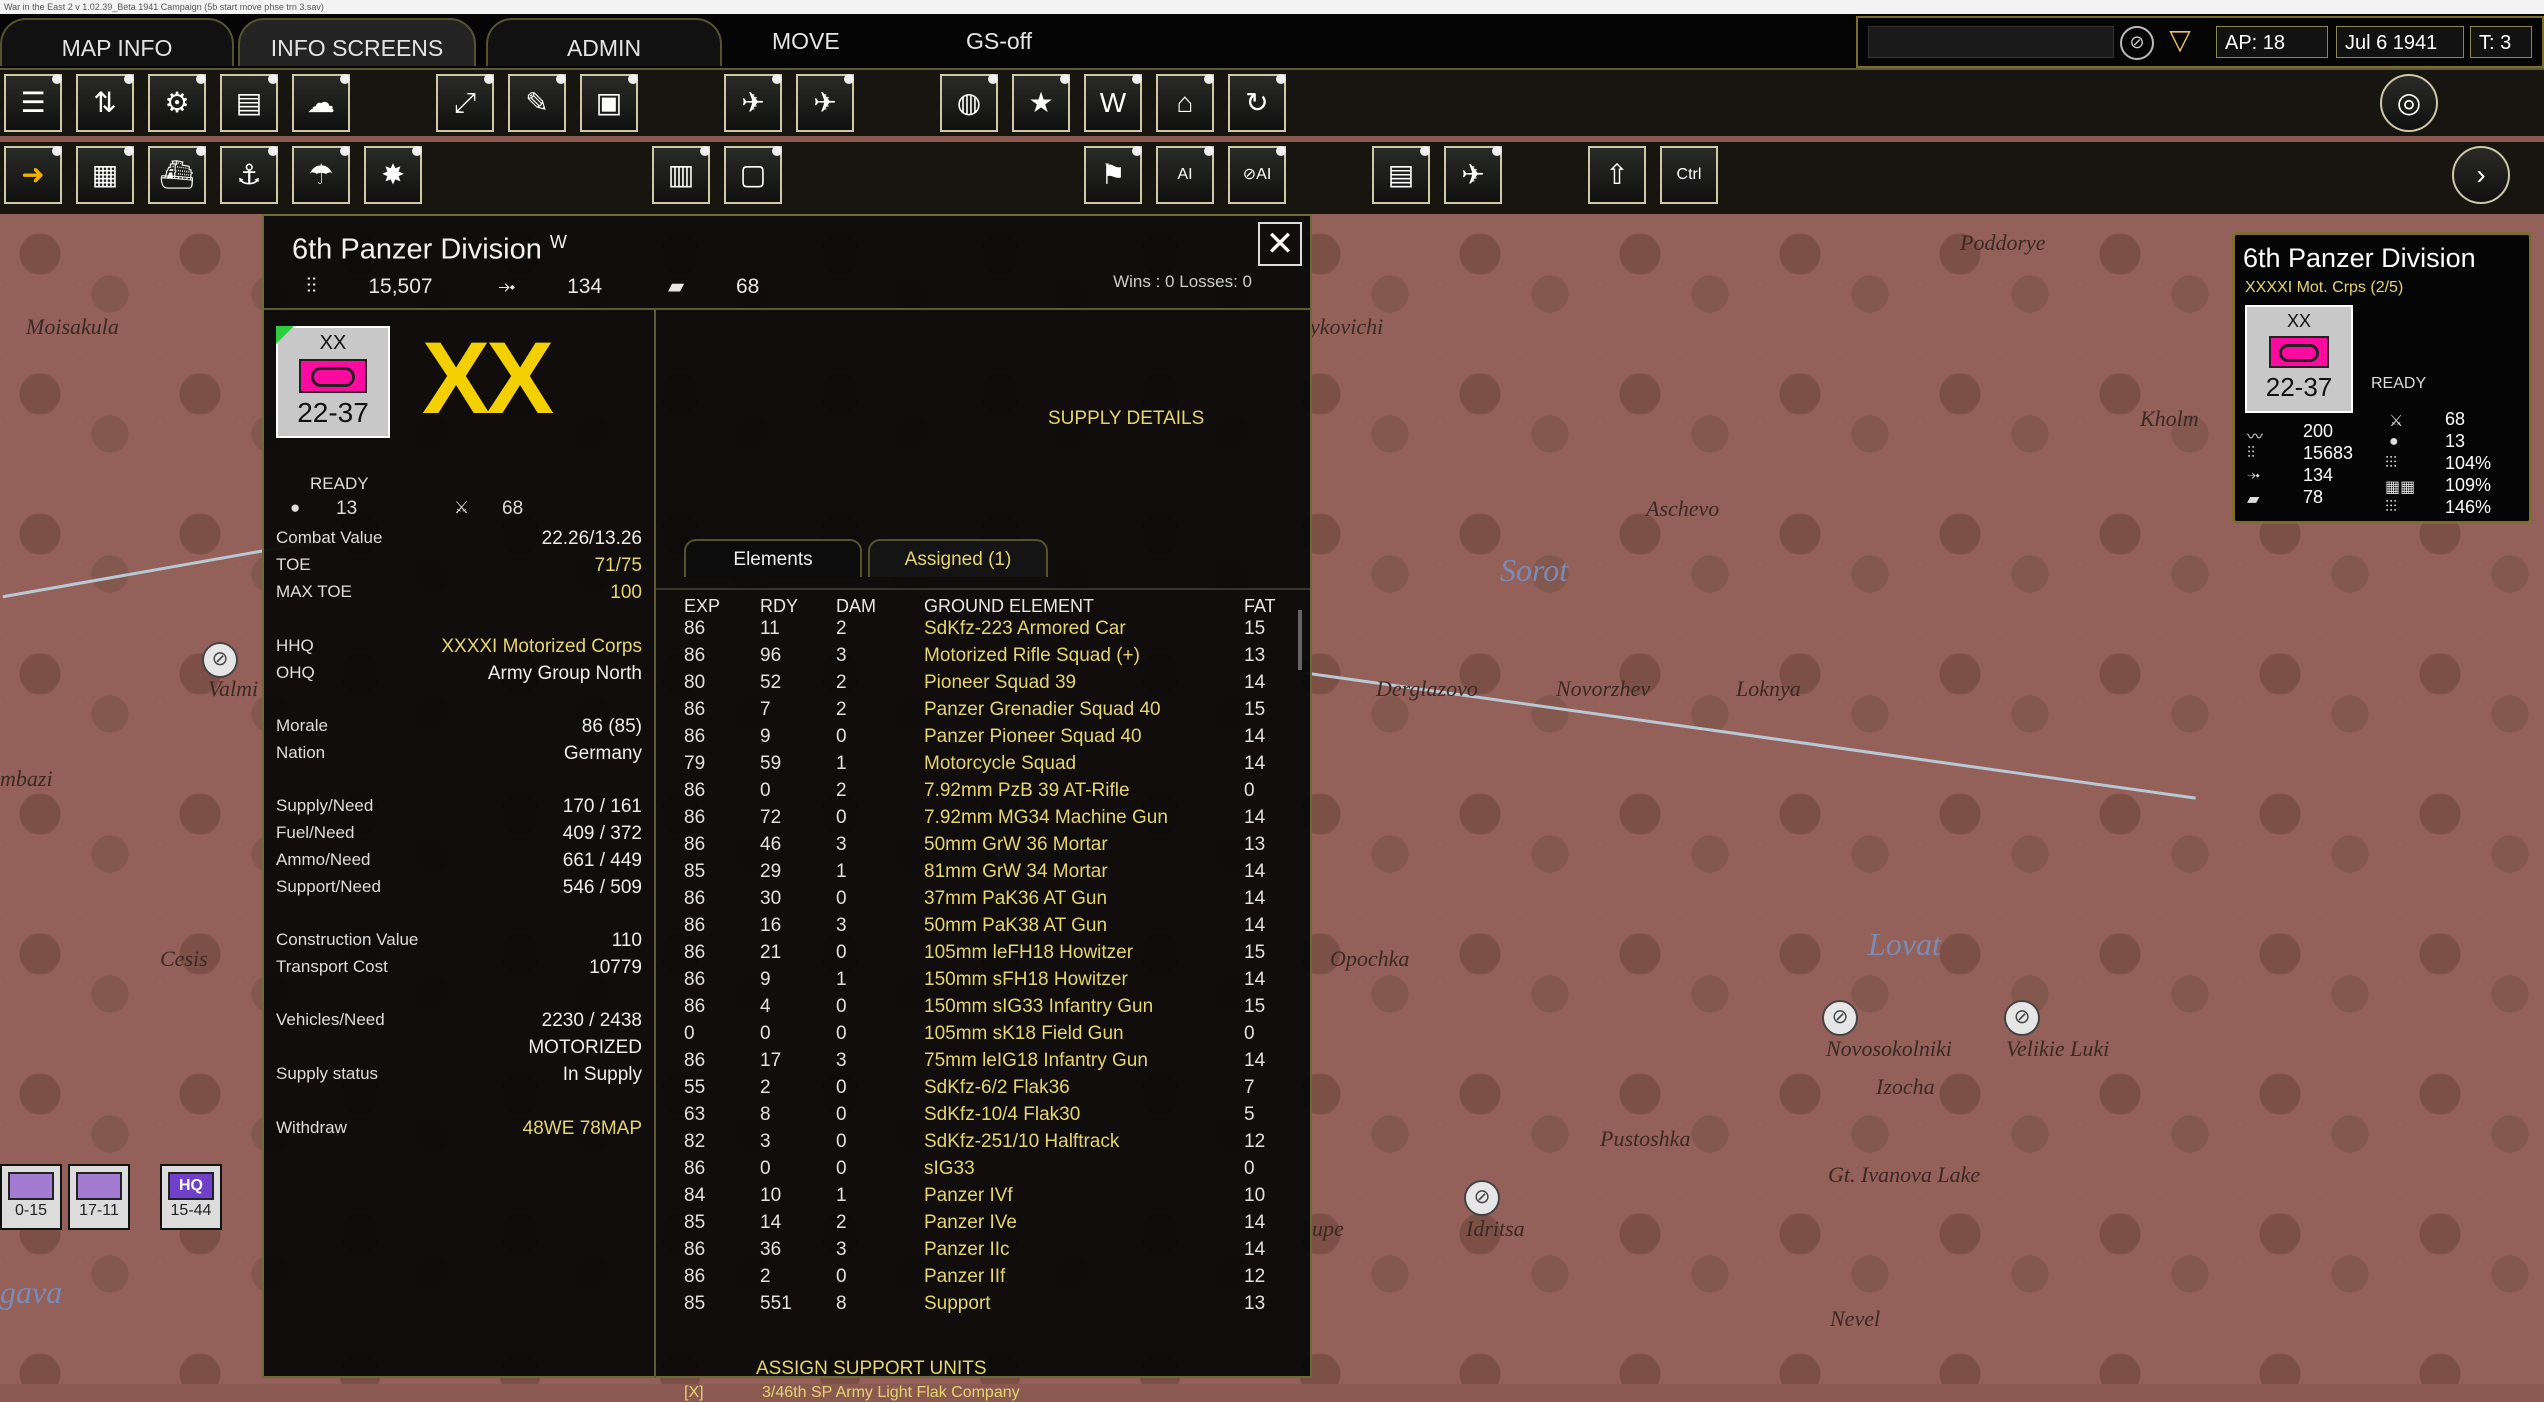 The image size is (2544, 1402). Describe the element at coordinates (2180, 41) in the screenshot. I see `filter-icon: ▽` at that location.